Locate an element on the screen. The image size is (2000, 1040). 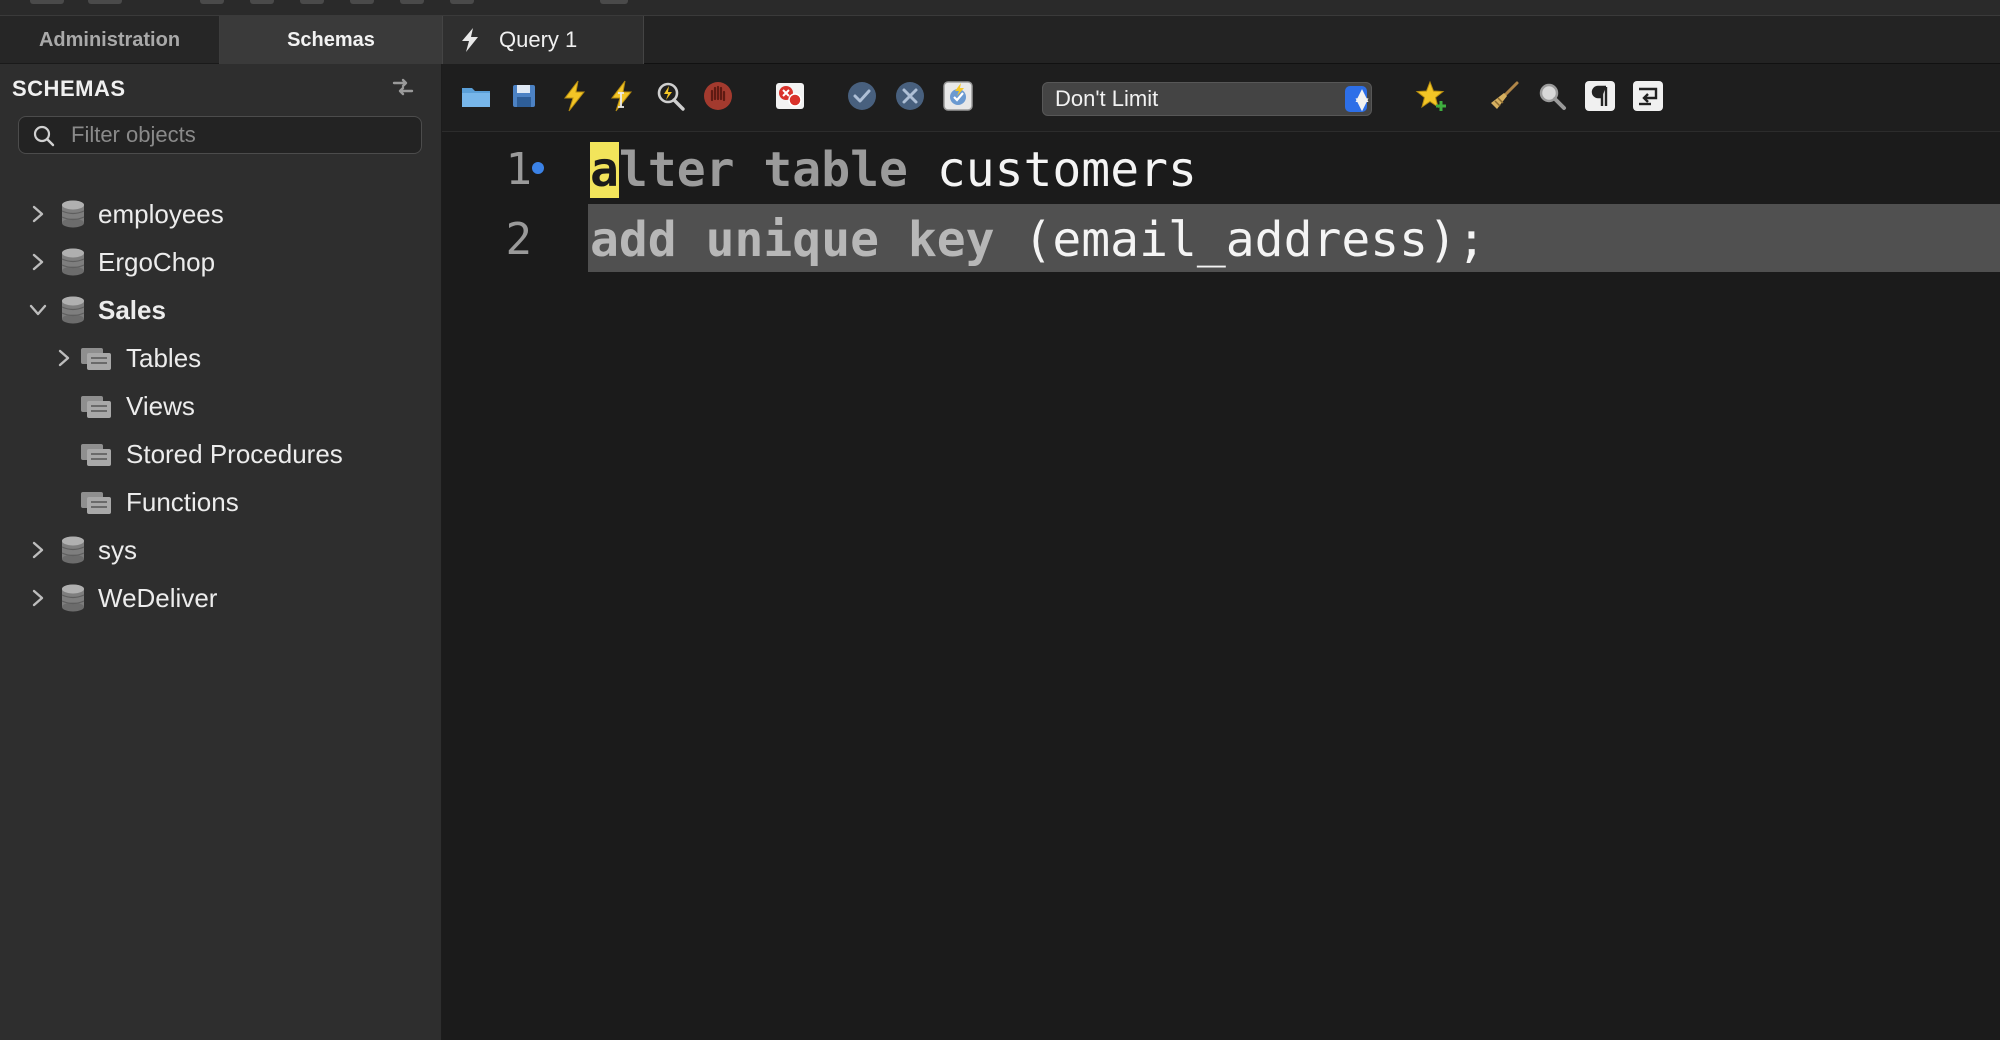
tree-item-label: Functions is located at coordinates (182, 501).